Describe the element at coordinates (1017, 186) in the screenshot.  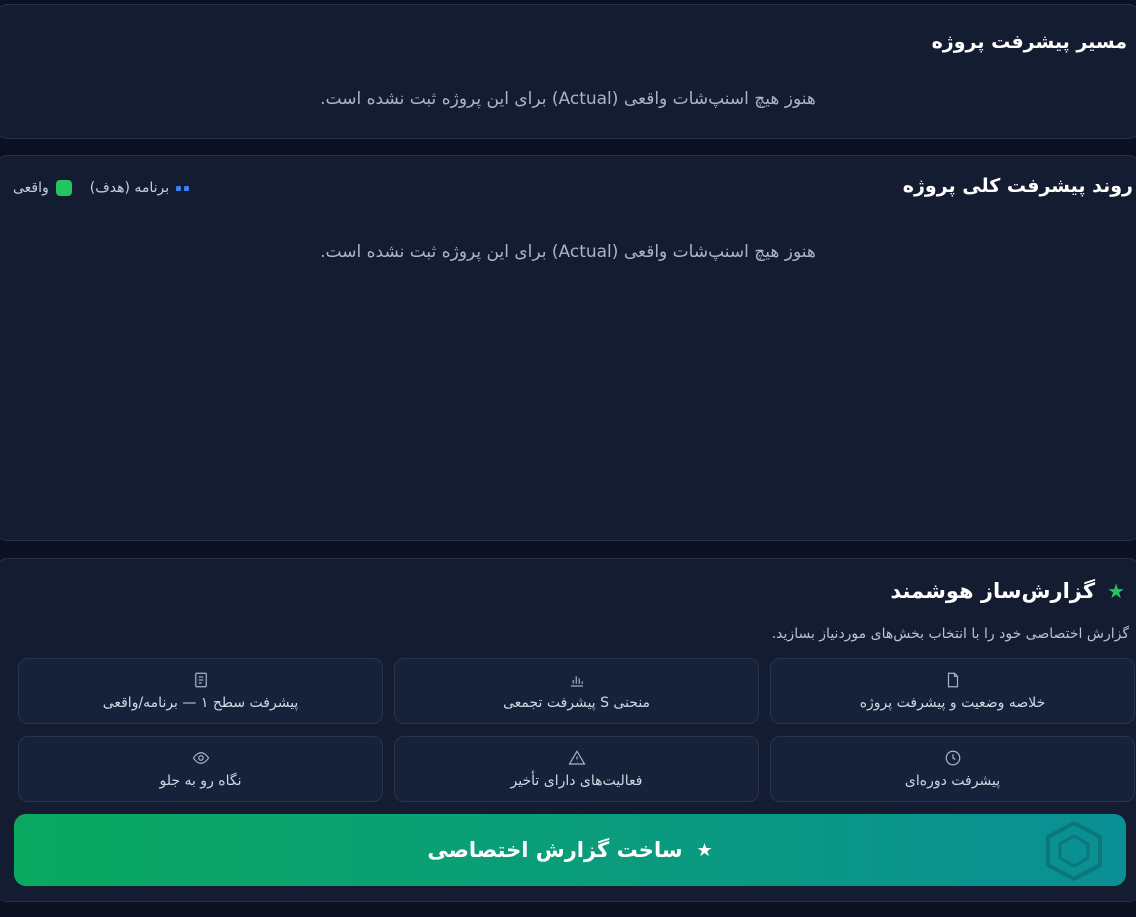
I see `card-title: روند پیشرفت کلی پروژه` at that location.